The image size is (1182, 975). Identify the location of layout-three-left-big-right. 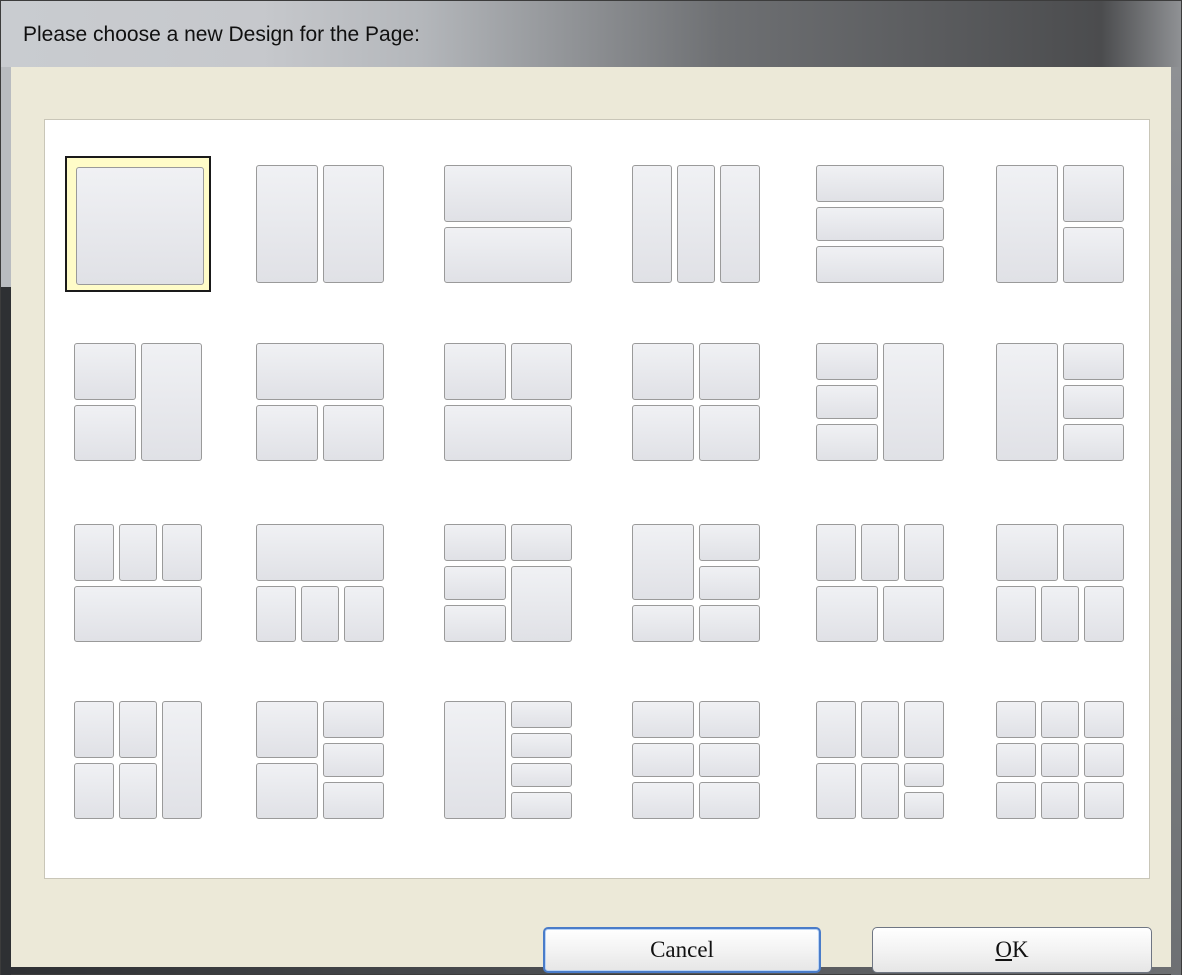
(880, 402).